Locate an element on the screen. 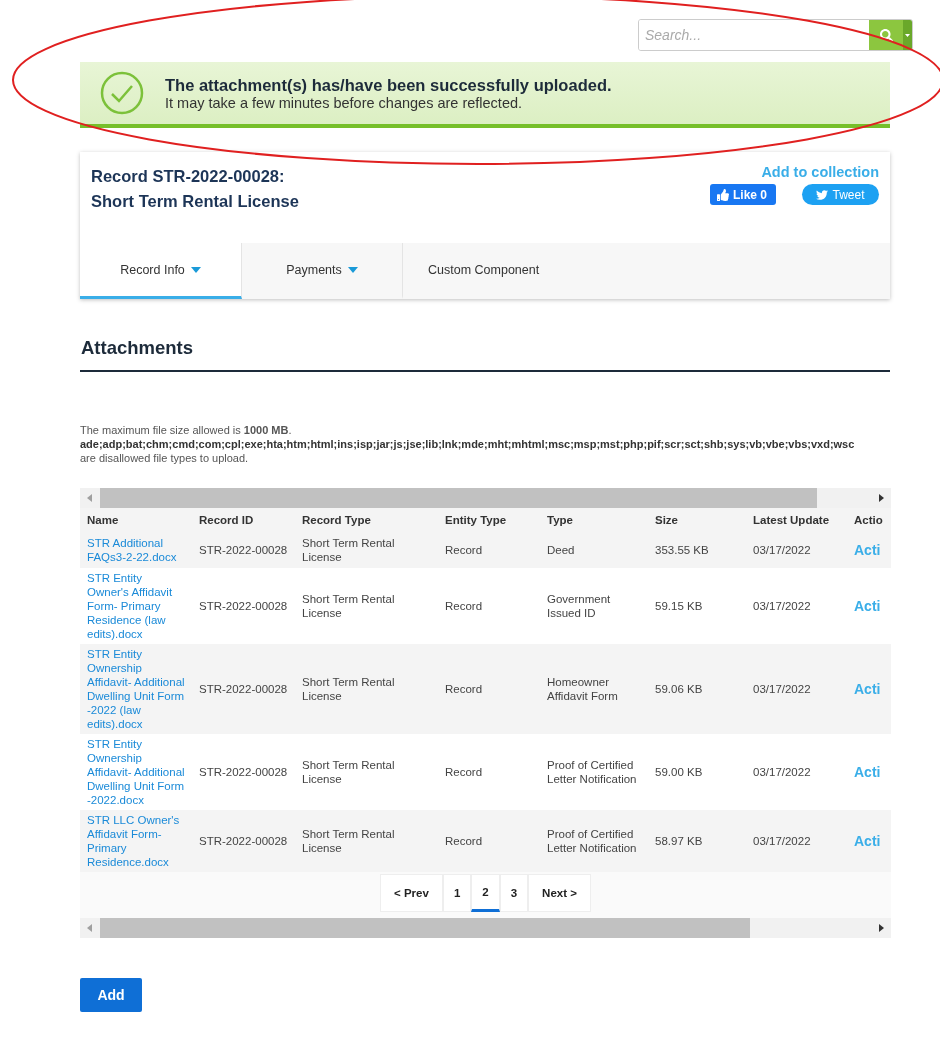  column-header: Size is located at coordinates (666, 520).